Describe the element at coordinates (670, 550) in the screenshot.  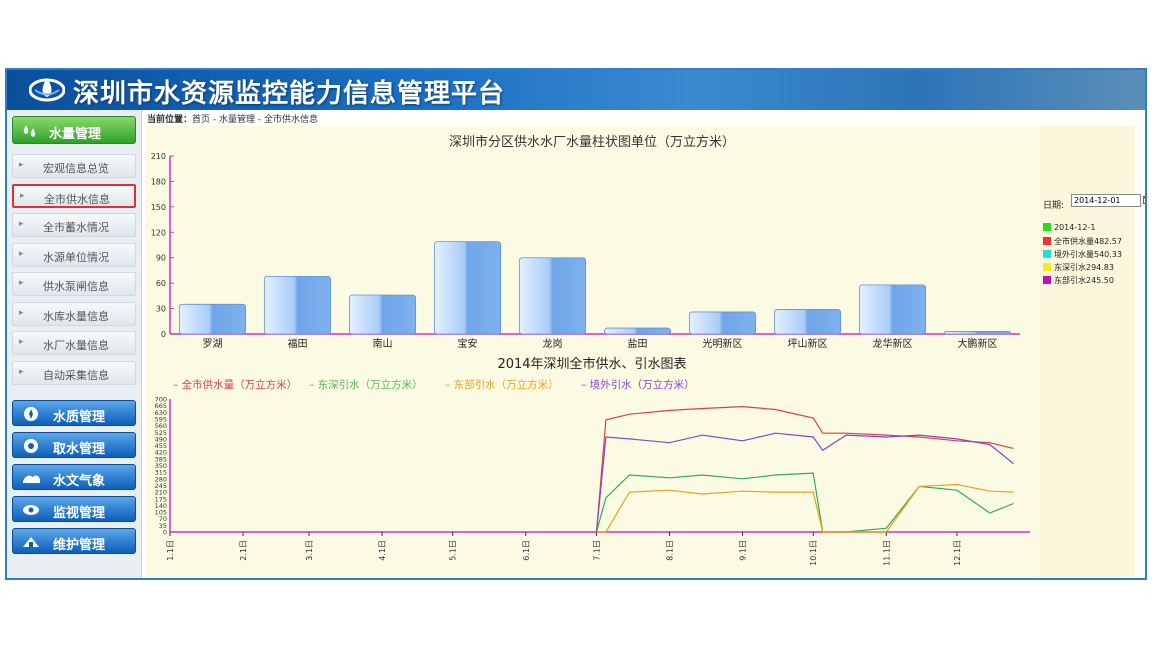
I see `line-x-tick-label: 8.1日` at that location.